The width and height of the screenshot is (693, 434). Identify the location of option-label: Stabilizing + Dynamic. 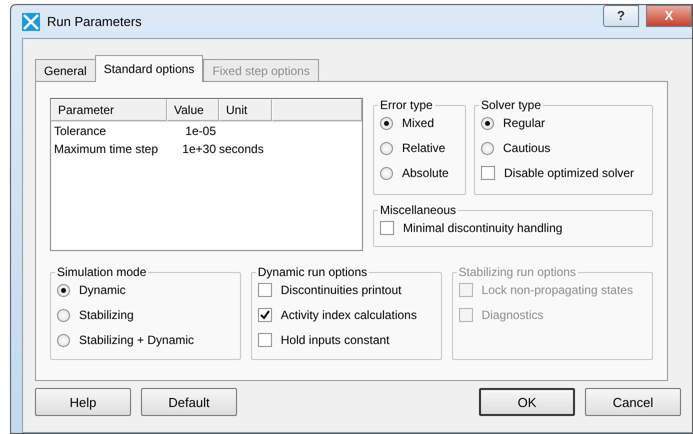
(136, 340).